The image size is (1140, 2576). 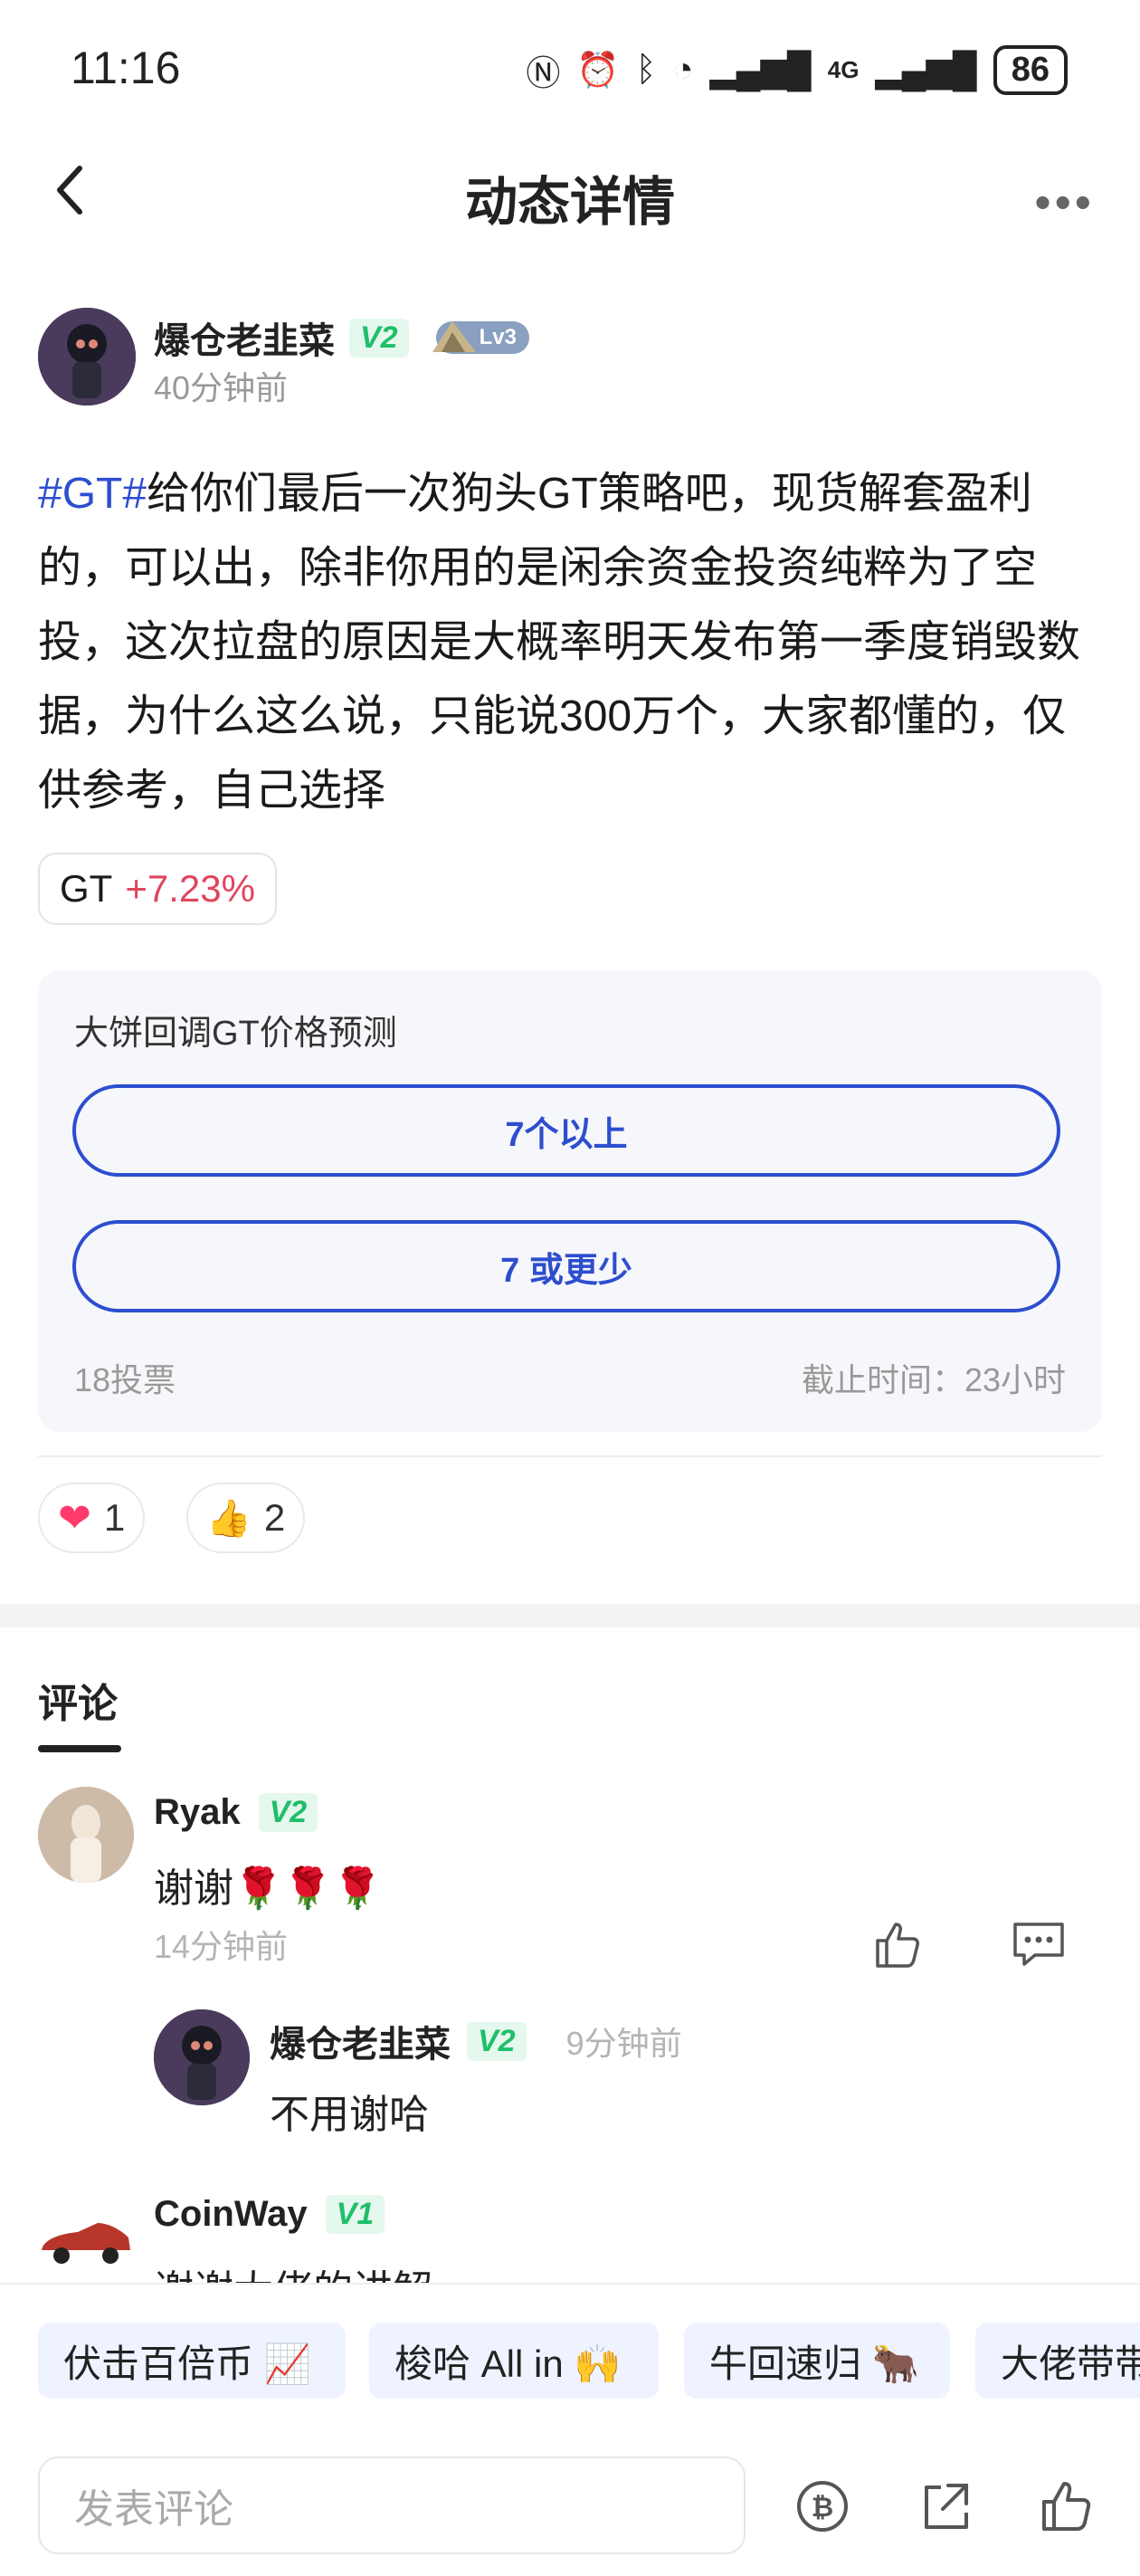 What do you see at coordinates (125, 1380) in the screenshot?
I see `poll-votes: 18投票` at bounding box center [125, 1380].